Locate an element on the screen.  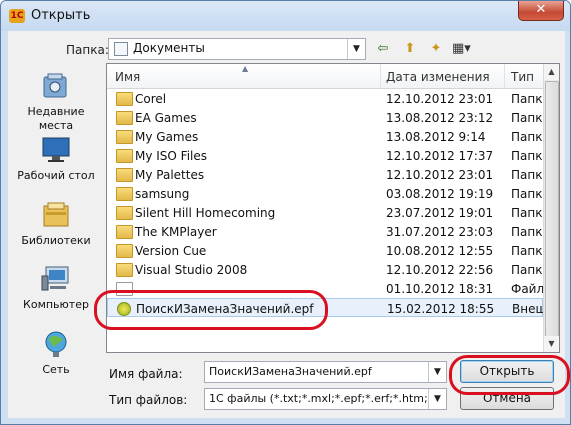
file-name: samsung is located at coordinates (162, 194).